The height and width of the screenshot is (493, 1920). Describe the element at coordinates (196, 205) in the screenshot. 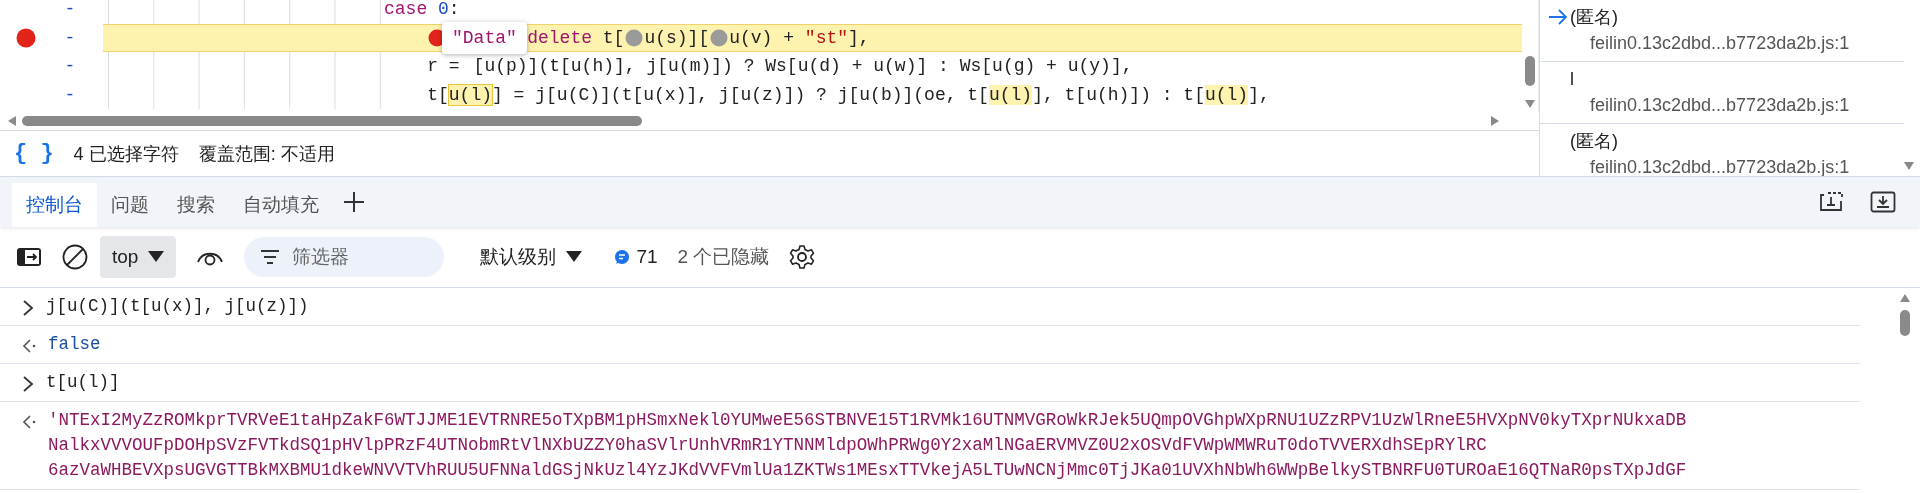

I see `drawer-tab: 搜索` at that location.